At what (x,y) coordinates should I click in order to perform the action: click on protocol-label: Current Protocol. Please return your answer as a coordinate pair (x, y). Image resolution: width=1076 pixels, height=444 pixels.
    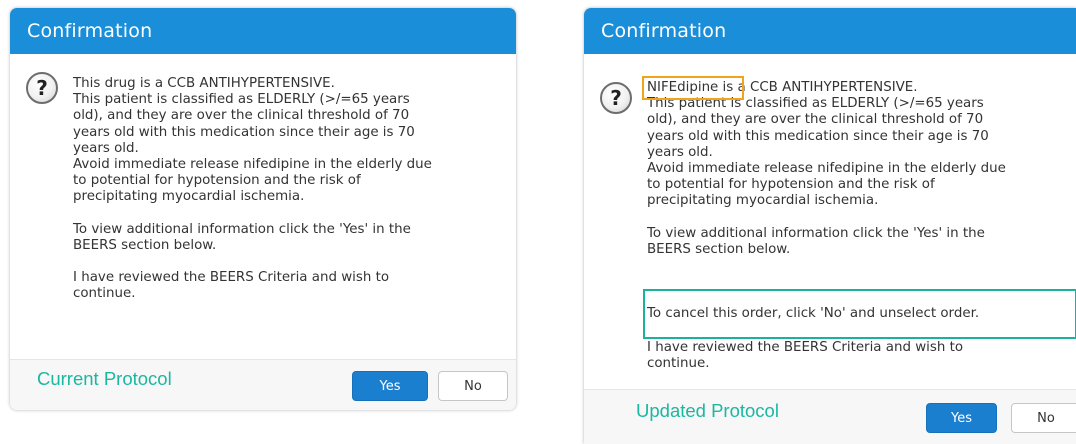
    Looking at the image, I should click on (104, 378).